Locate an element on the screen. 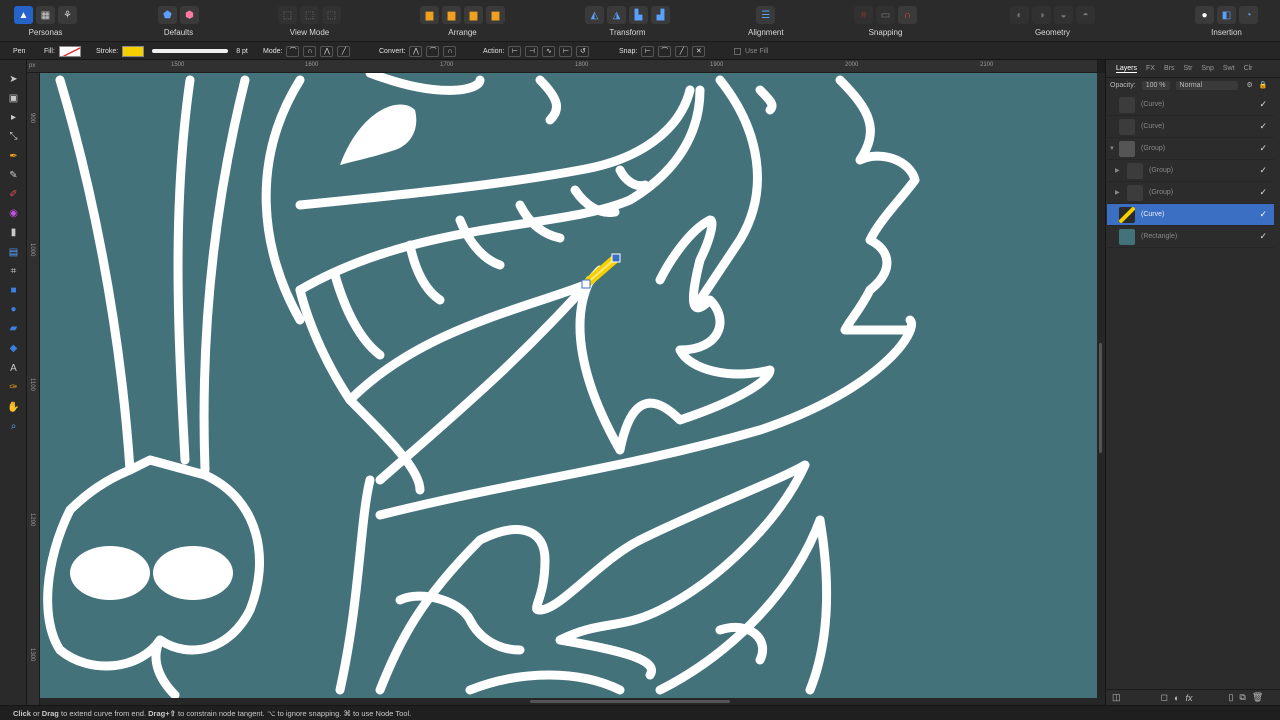 The width and height of the screenshot is (1280, 720). crop-tool-icon: ⌗ is located at coordinates (13, 271).